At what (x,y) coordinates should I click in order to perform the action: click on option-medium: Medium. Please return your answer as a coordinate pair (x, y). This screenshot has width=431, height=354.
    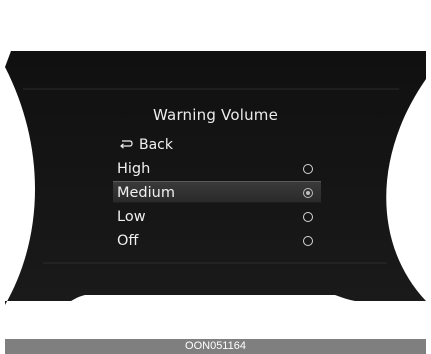
    Looking at the image, I should click on (217, 192).